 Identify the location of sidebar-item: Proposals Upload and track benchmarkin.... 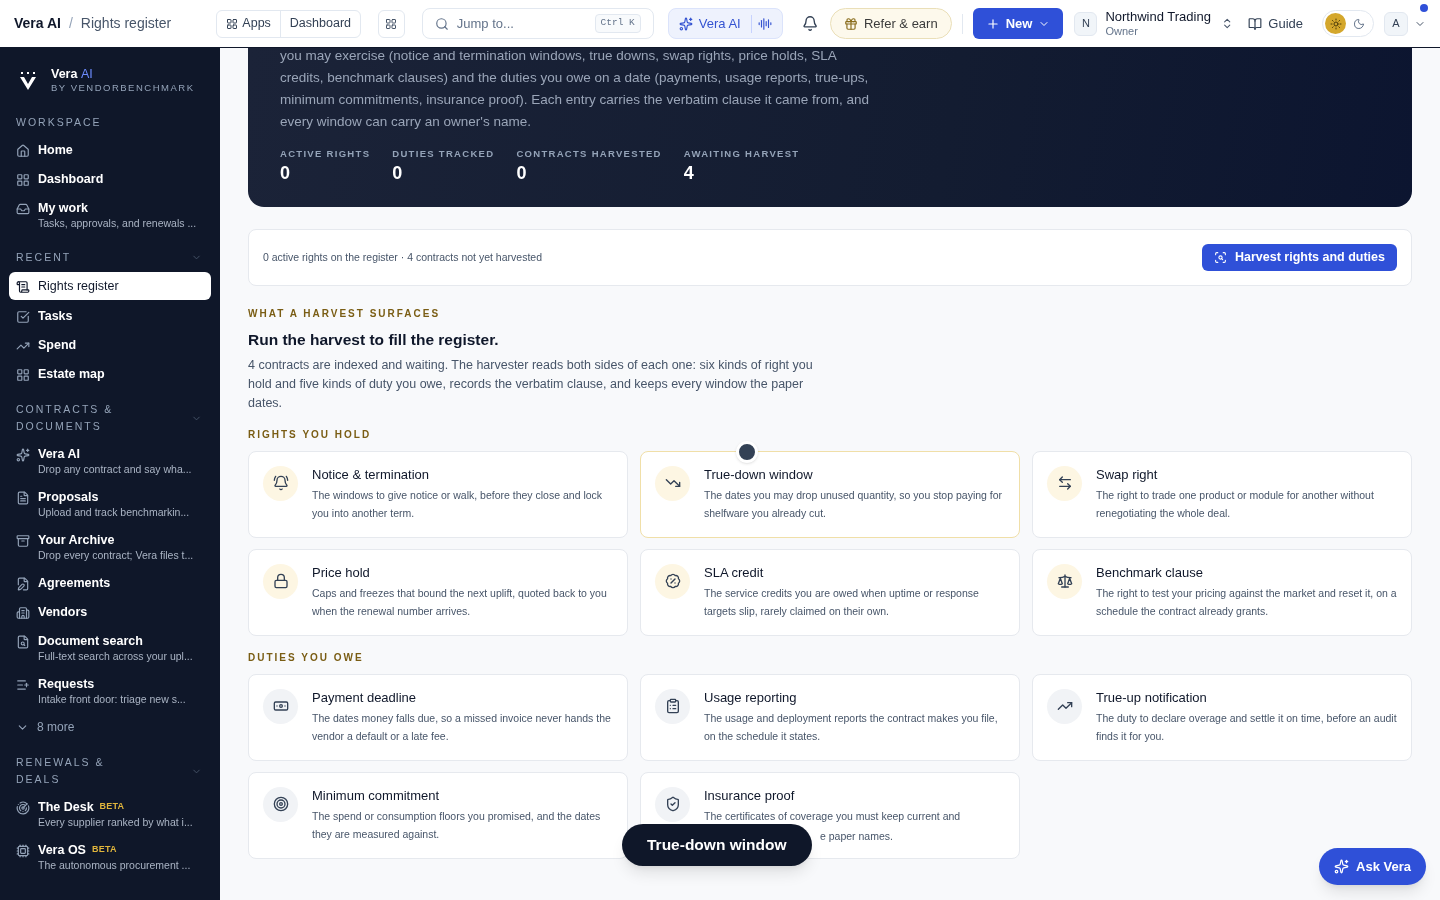
(110, 504).